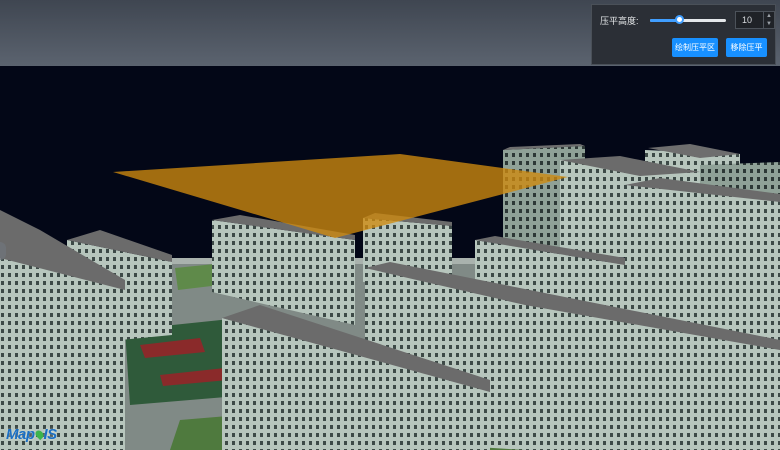 This screenshot has width=780, height=450. Describe the element at coordinates (680, 19) in the screenshot. I see `slider-thumb` at that location.